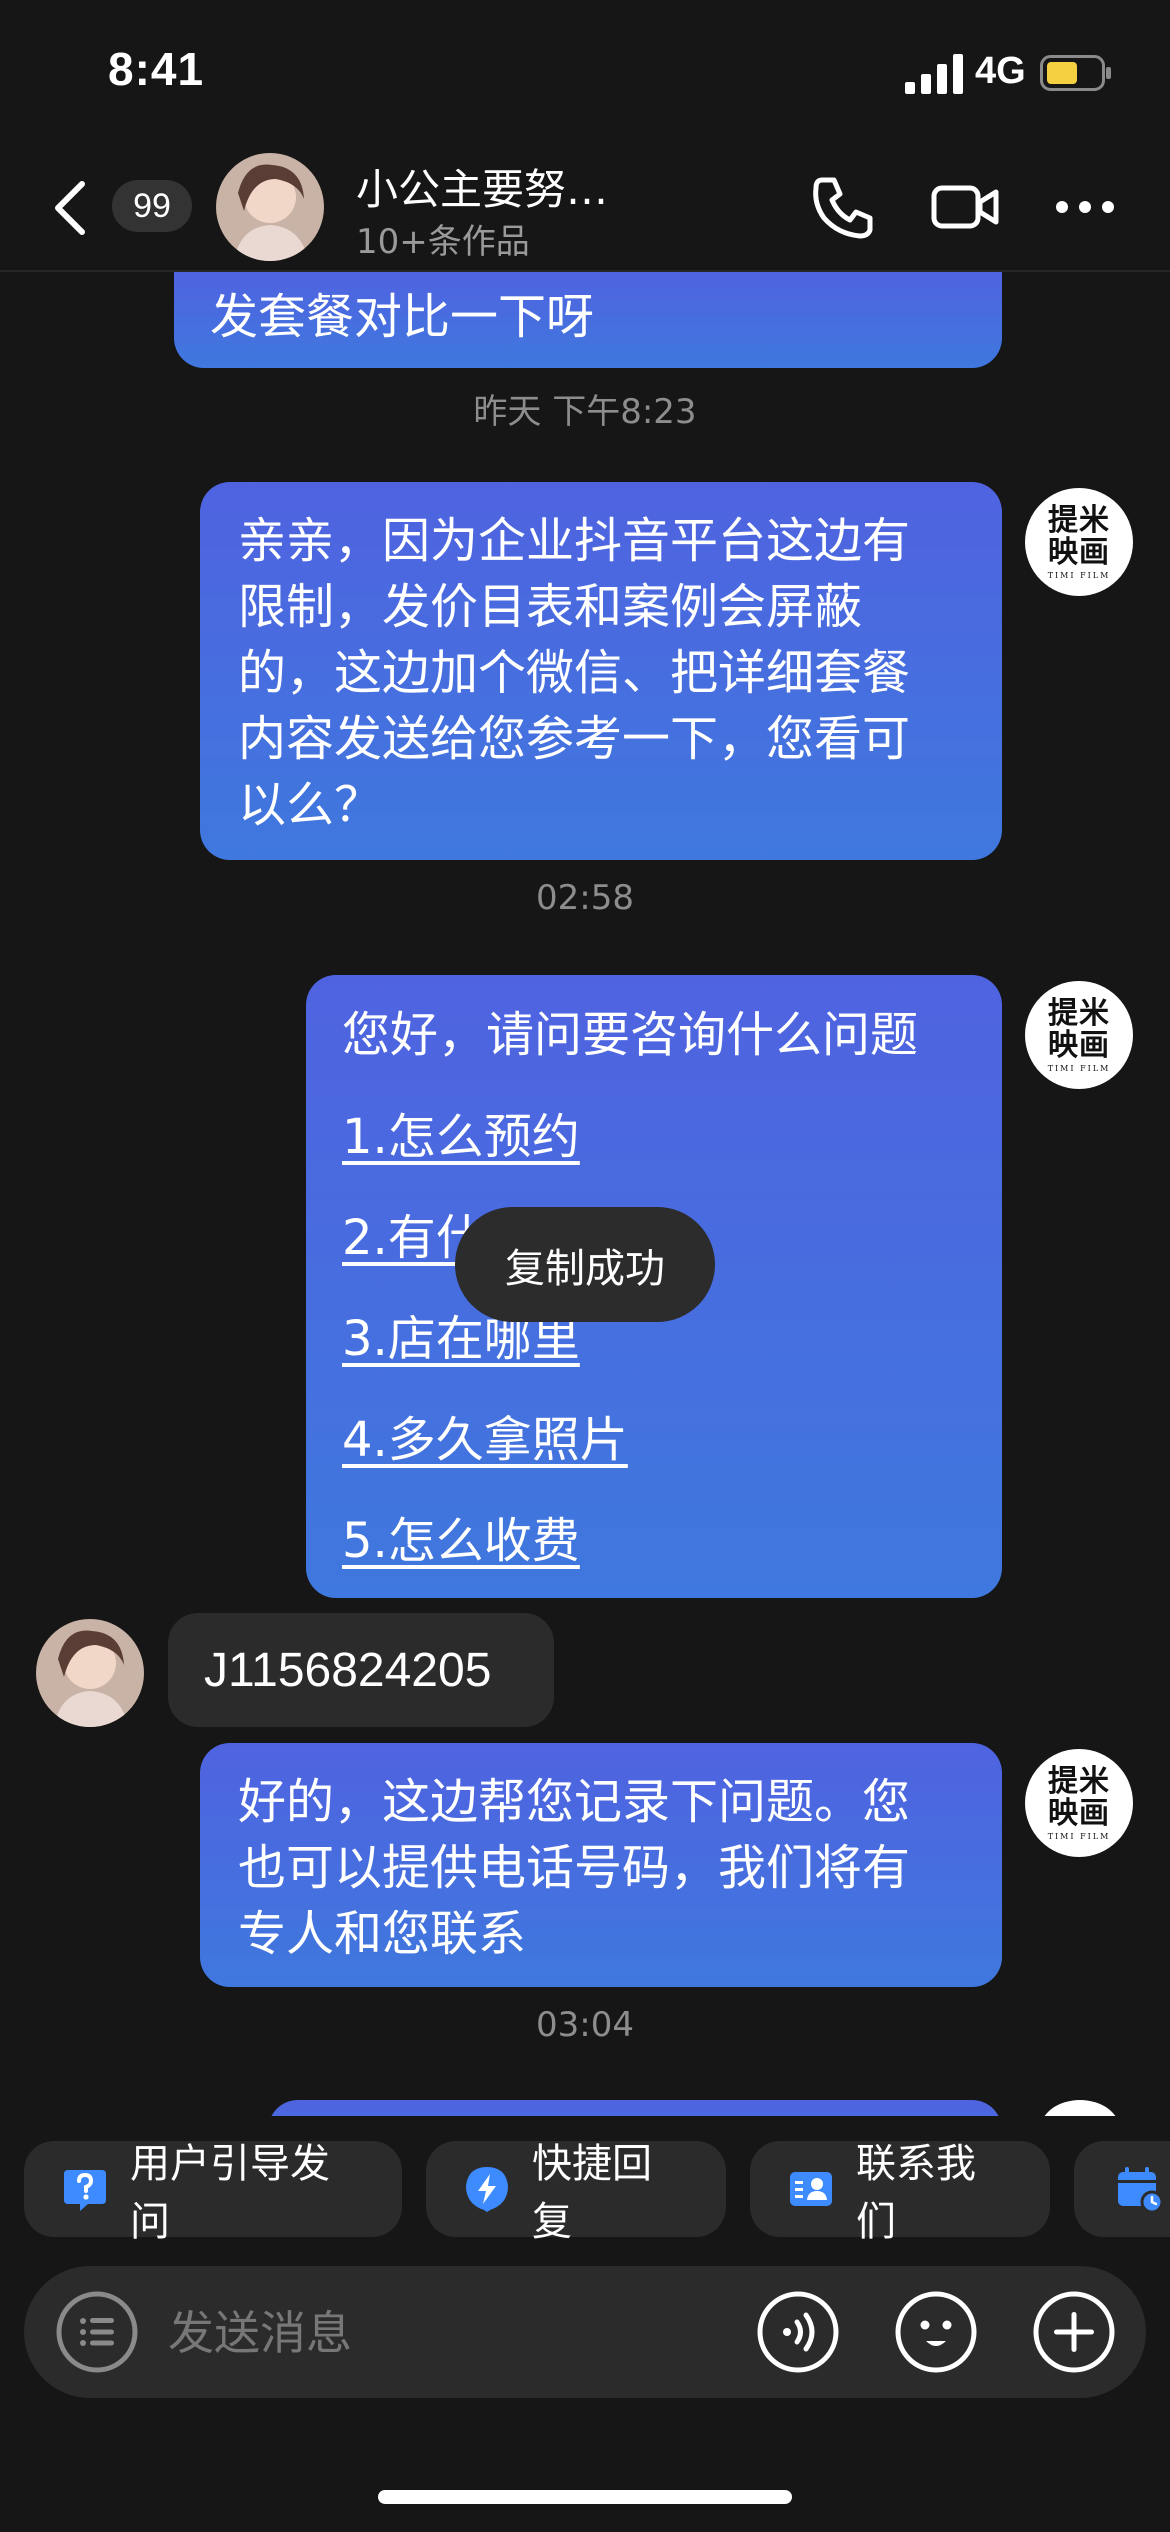 This screenshot has width=1170, height=2532. What do you see at coordinates (1085, 207) in the screenshot?
I see `more-options-icon` at bounding box center [1085, 207].